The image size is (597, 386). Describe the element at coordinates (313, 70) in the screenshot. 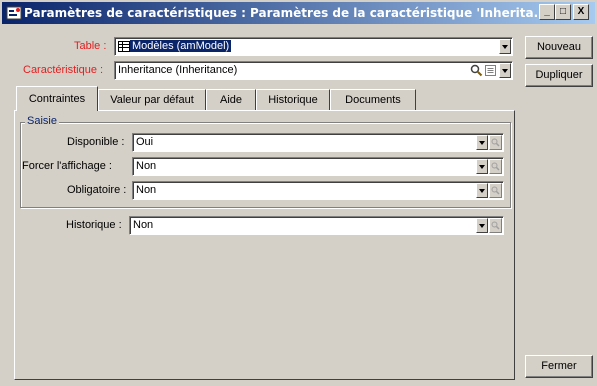

I see `caracteristique-field: Inheritance (Inheritance)` at that location.